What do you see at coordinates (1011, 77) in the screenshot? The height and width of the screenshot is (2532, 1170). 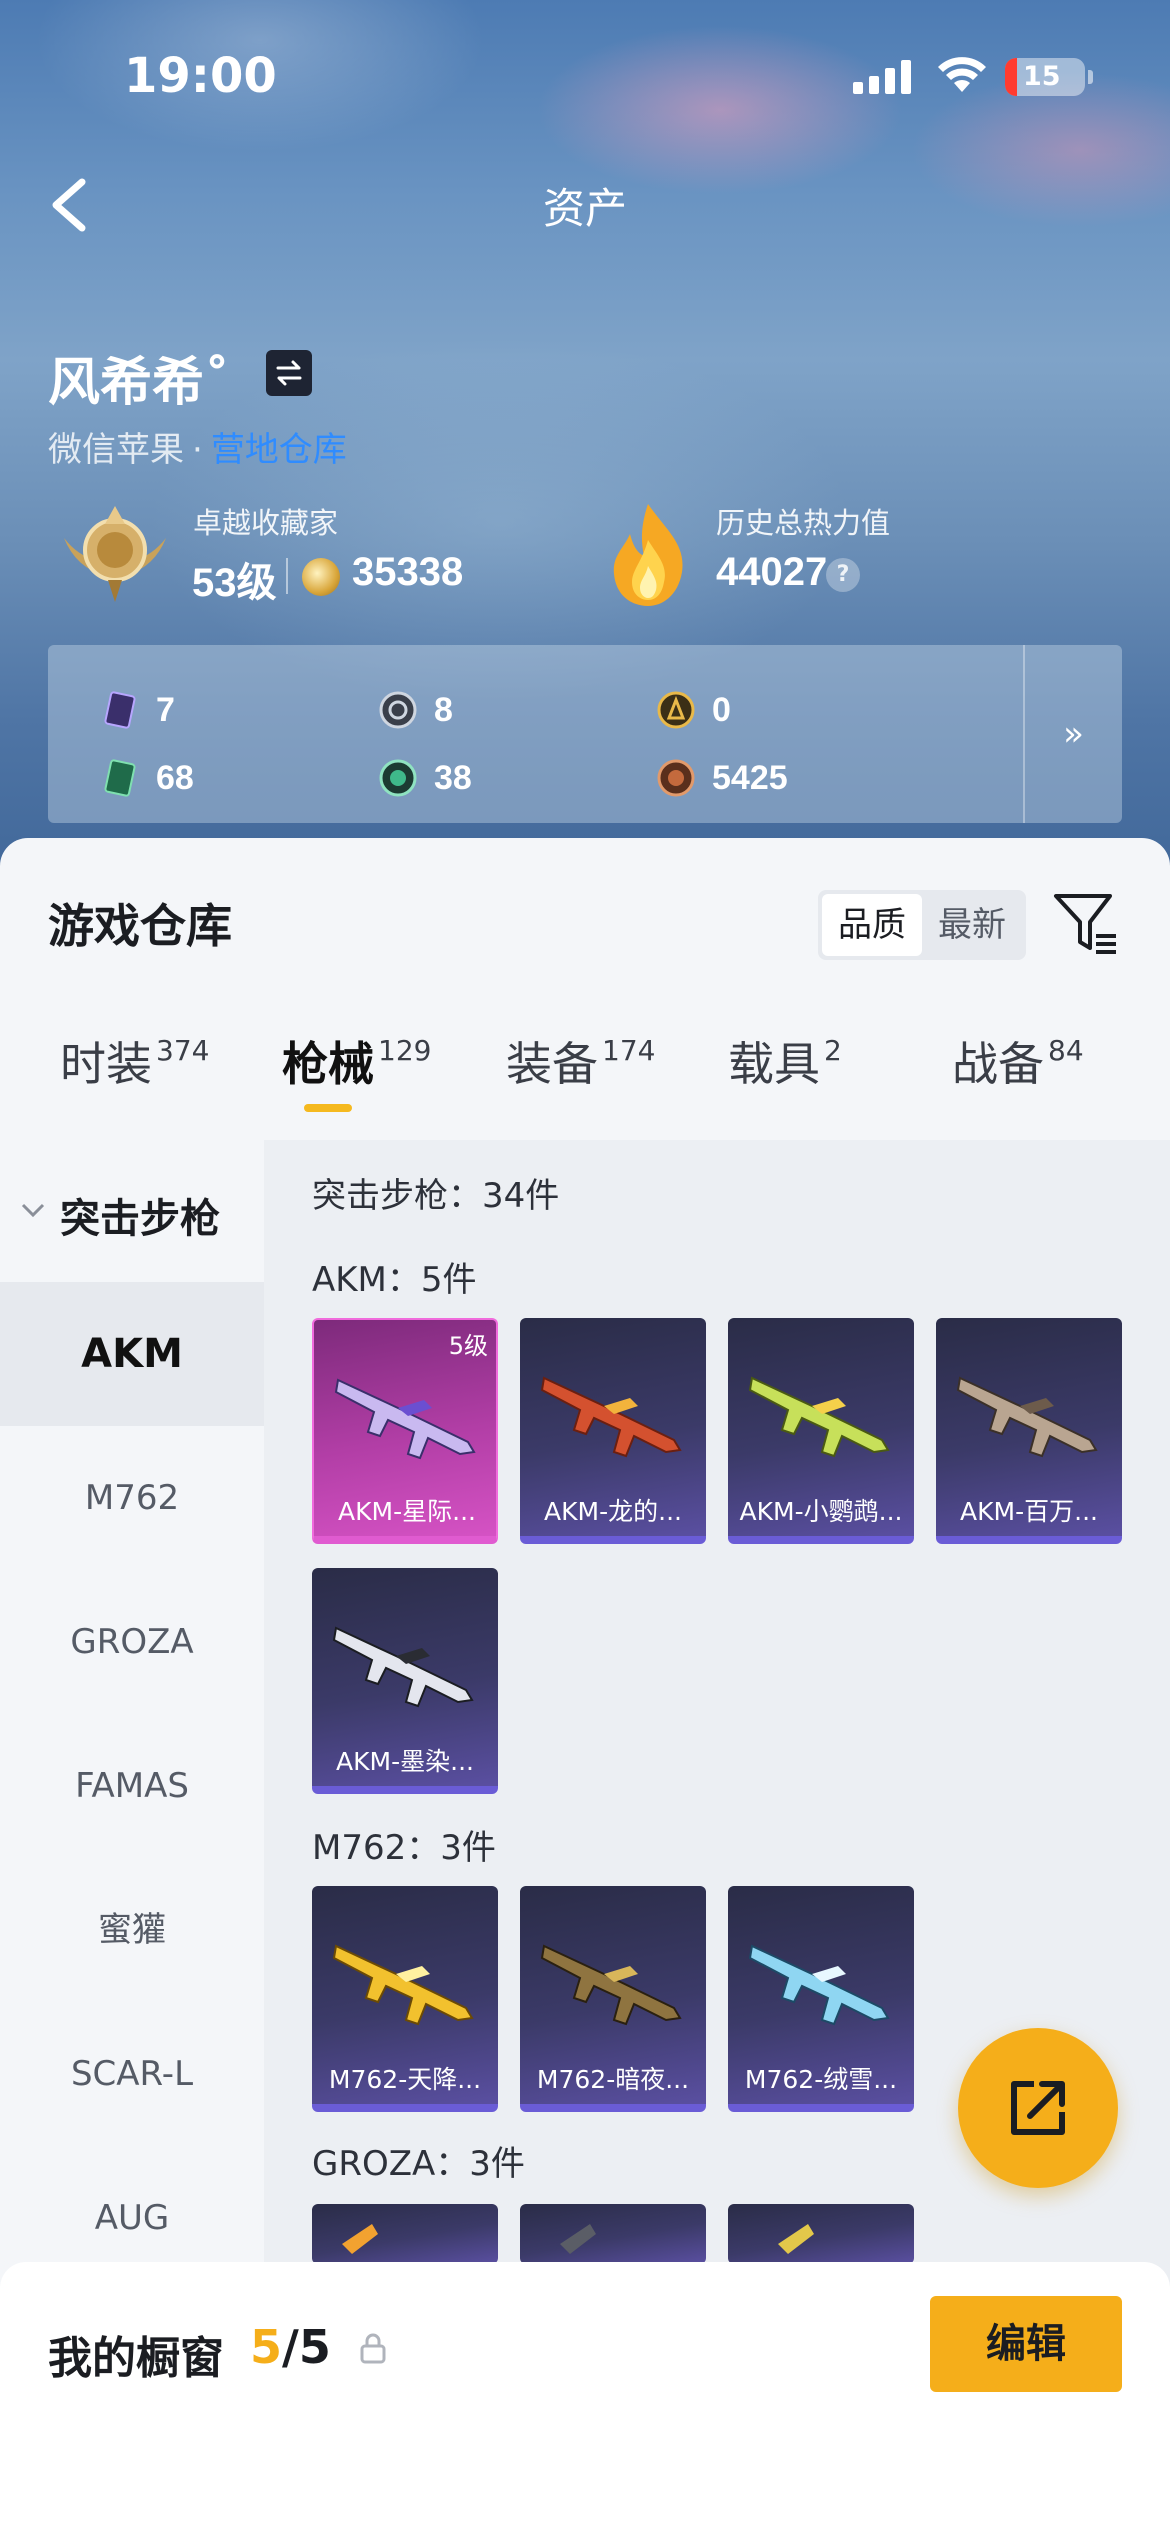 I see `battery-level` at bounding box center [1011, 77].